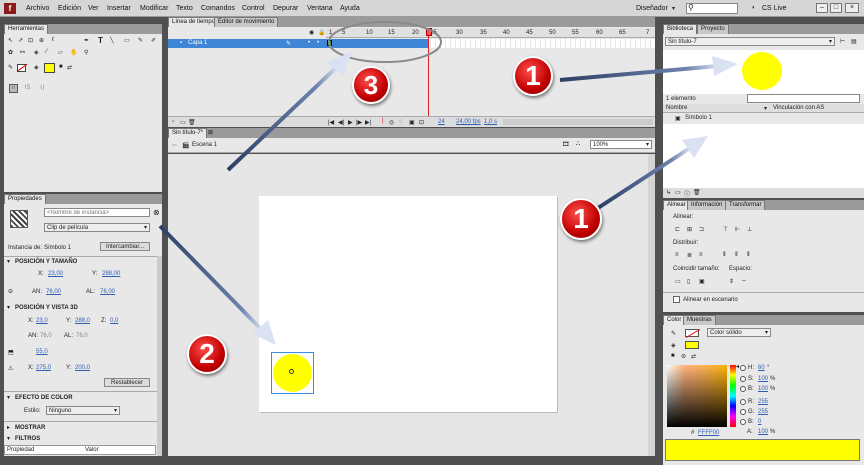  I want to click on arrow-to-stage-symbol, so click(217, 284).